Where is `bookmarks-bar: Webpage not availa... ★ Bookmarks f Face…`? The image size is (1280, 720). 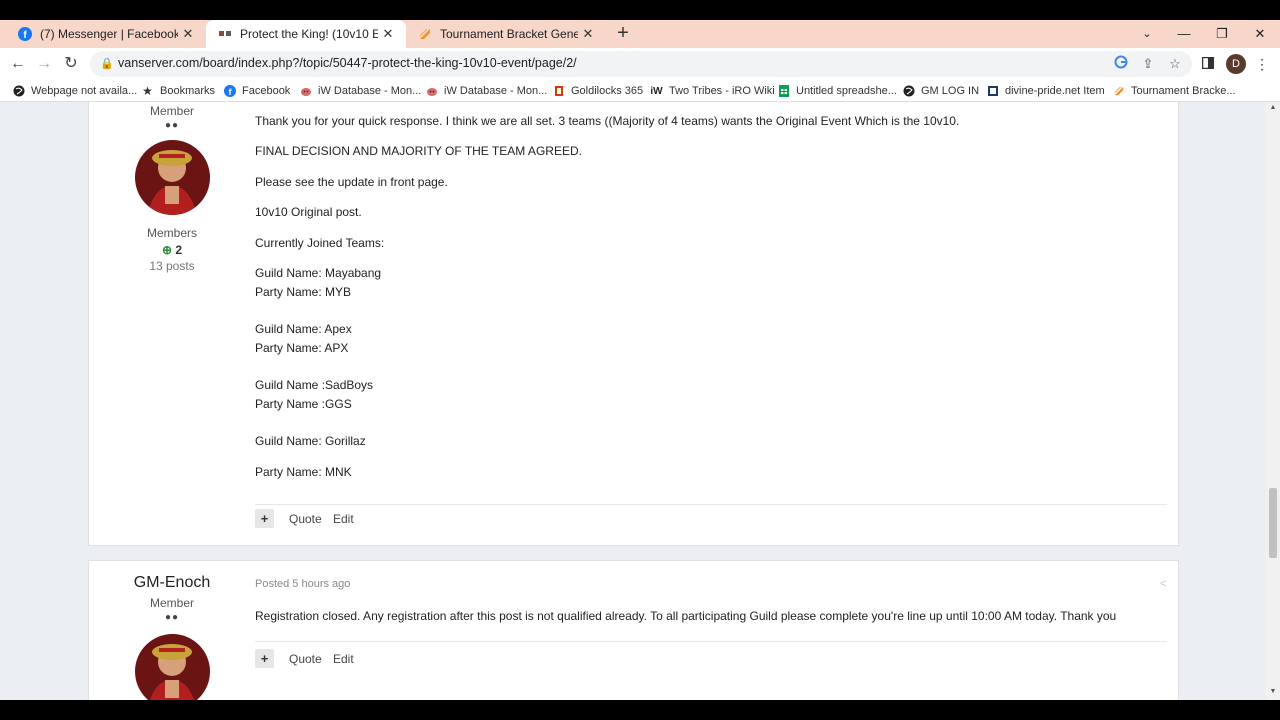 bookmarks-bar: Webpage not availa... ★ Bookmarks f Face… is located at coordinates (640, 91).